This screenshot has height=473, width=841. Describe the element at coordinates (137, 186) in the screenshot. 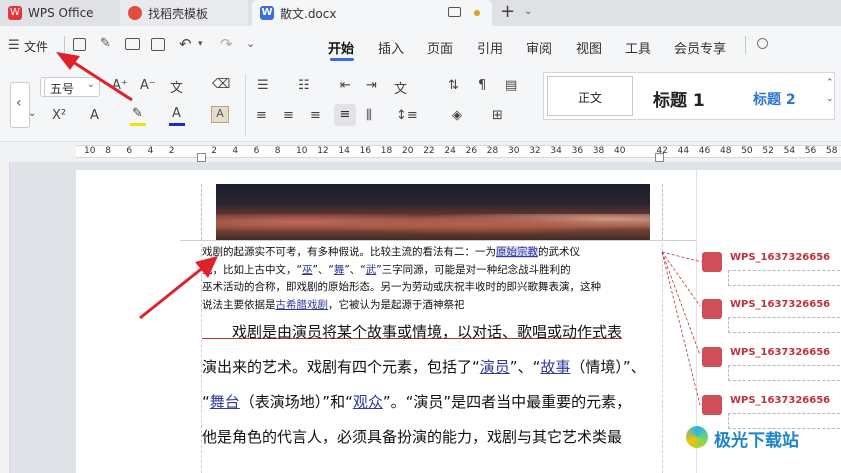

I see `annotation-arrows` at that location.